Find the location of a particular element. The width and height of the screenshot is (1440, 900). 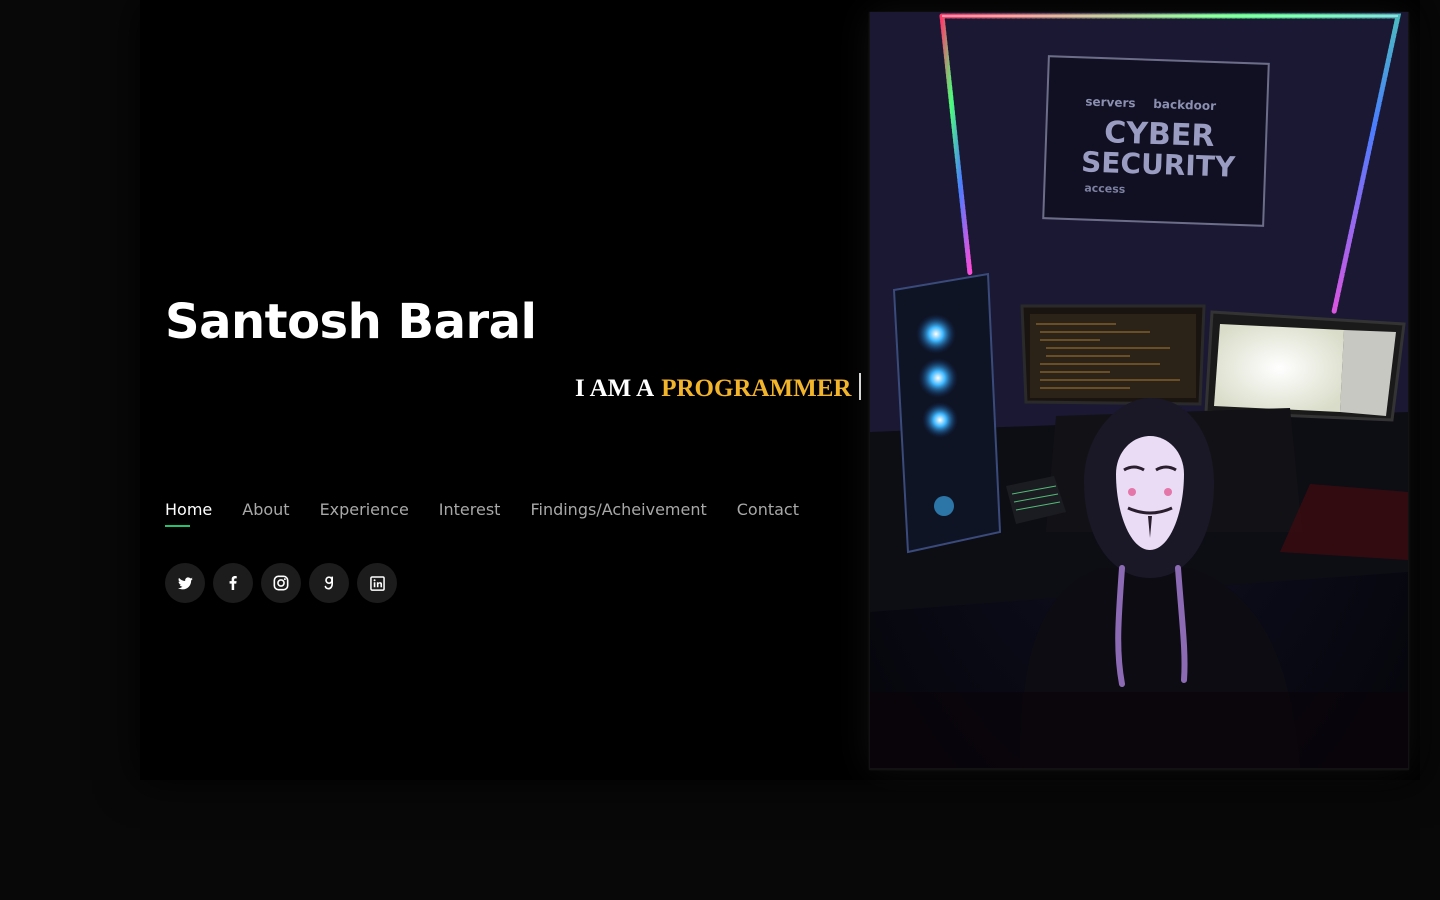

nav-interest: Interest is located at coordinates (470, 510).